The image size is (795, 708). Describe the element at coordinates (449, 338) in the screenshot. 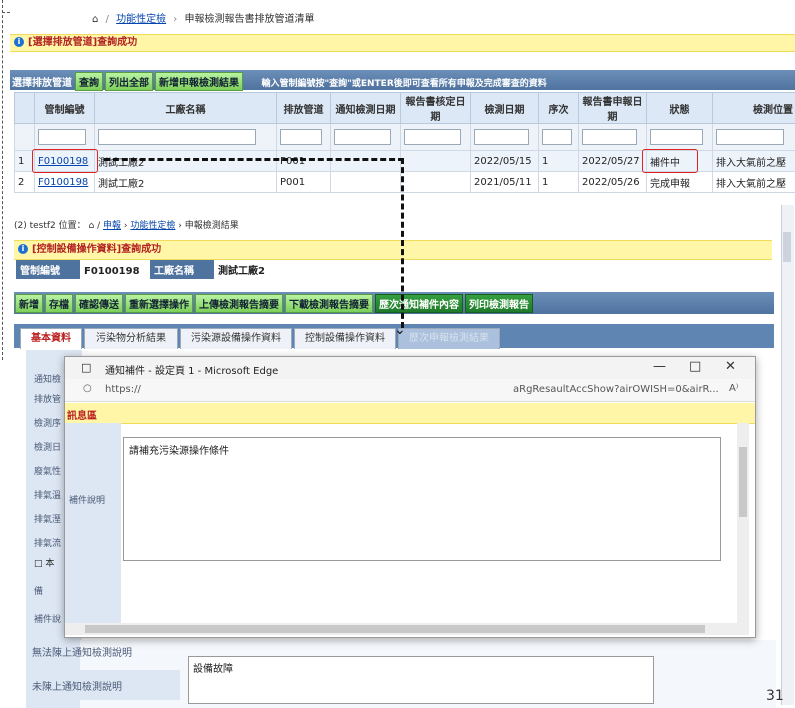

I see `tab-history-results: 歷次申報檢測結果` at that location.